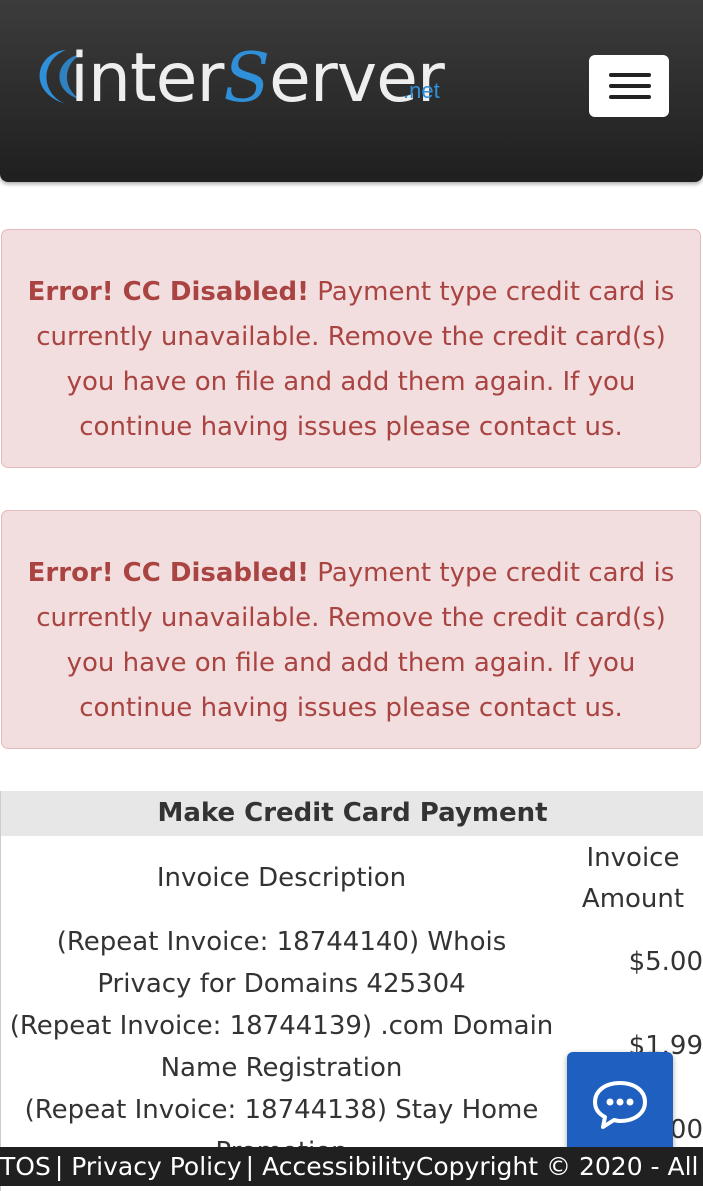 This screenshot has height=1191, width=703. I want to click on interserver-logo: interServer .net, so click(241, 79).